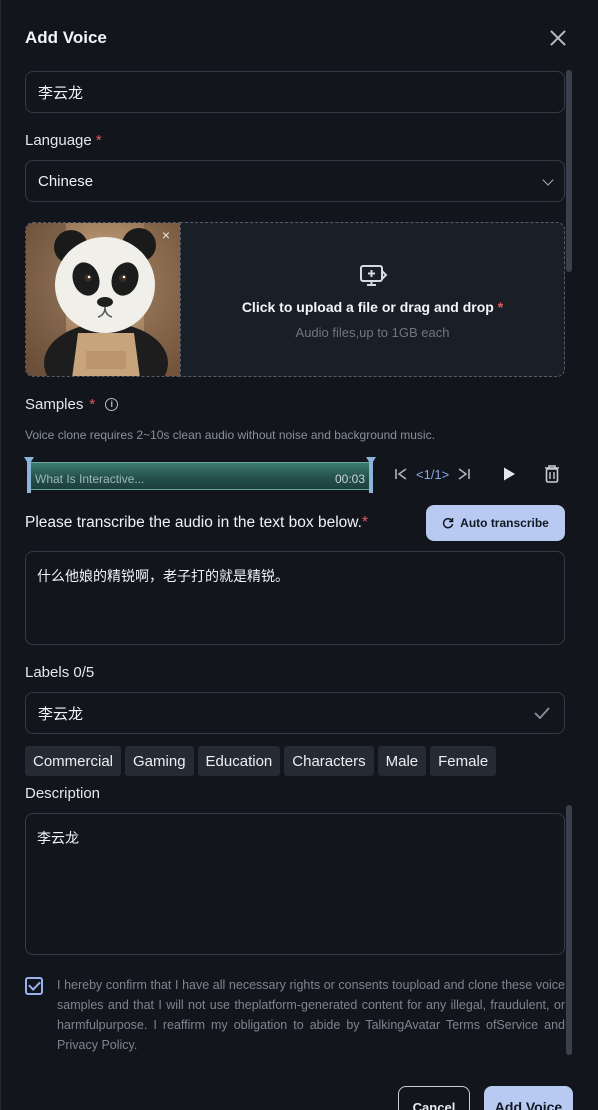  Describe the element at coordinates (66, 181) in the screenshot. I see `language-value: Chinese` at that location.